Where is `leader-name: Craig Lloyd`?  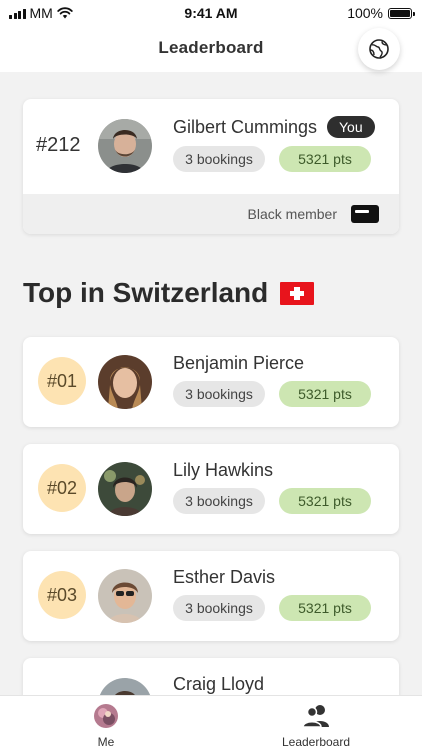
leader-name: Craig Lloyd is located at coordinates (219, 684).